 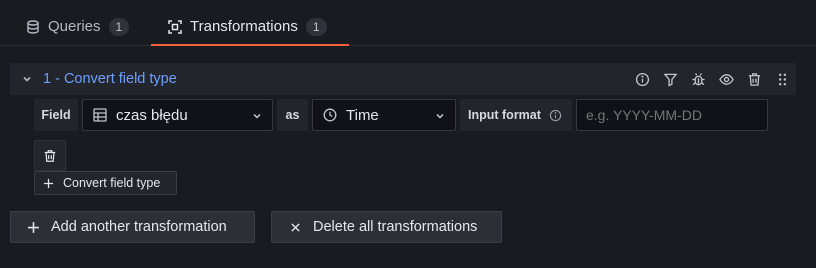 I want to click on field-select-value: czas błędu, so click(x=152, y=115).